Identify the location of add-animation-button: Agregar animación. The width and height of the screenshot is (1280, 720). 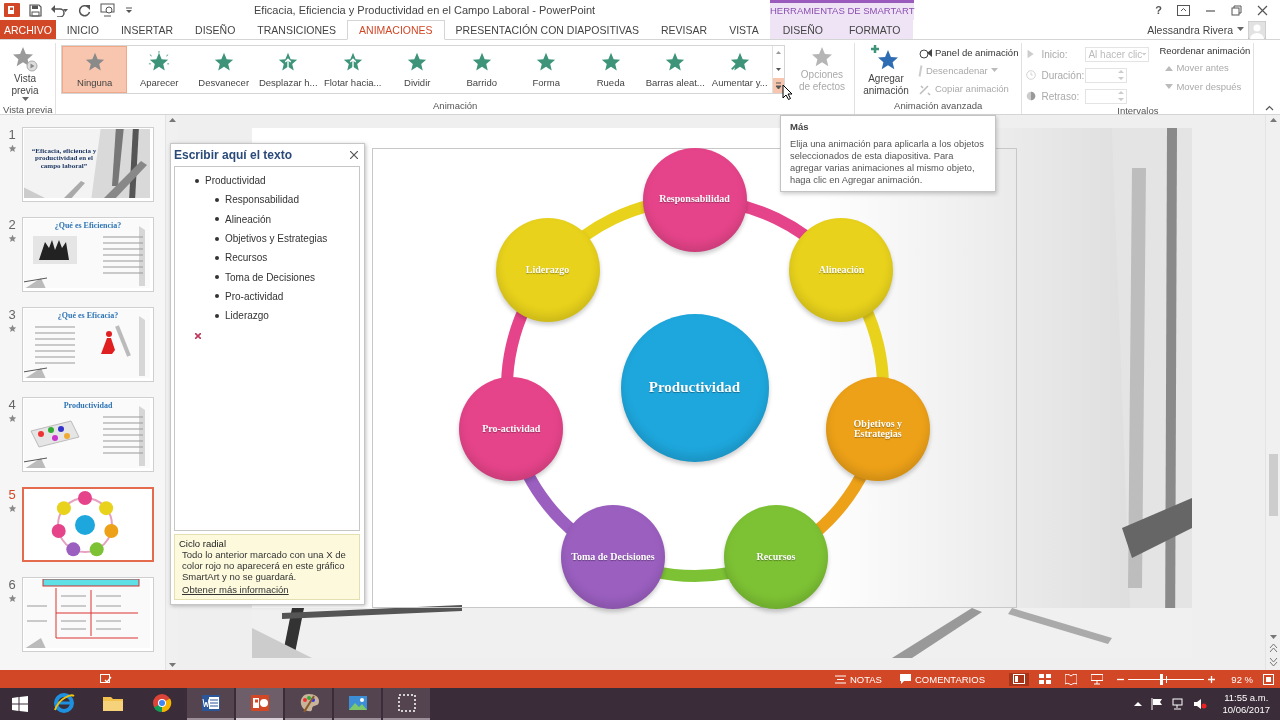
(885, 71).